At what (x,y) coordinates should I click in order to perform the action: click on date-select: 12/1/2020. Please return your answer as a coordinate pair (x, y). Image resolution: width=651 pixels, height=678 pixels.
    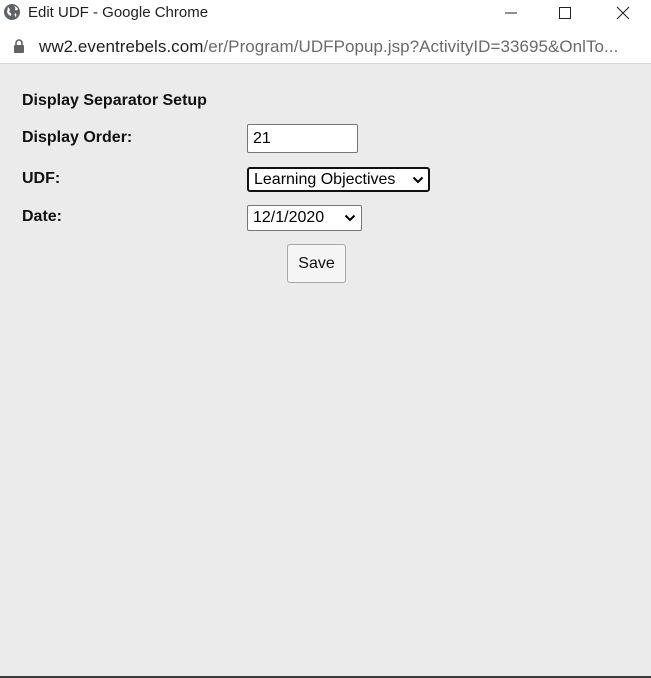
    Looking at the image, I should click on (304, 218).